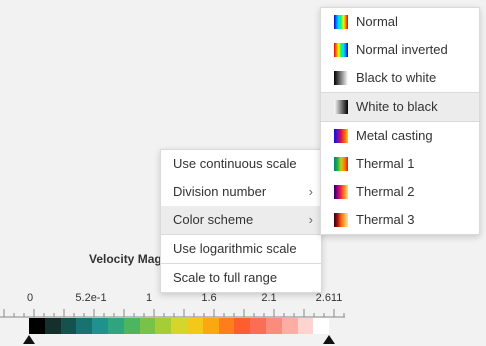  I want to click on use-logarithmic-scale-item: Use logarithmic scale, so click(241, 248).